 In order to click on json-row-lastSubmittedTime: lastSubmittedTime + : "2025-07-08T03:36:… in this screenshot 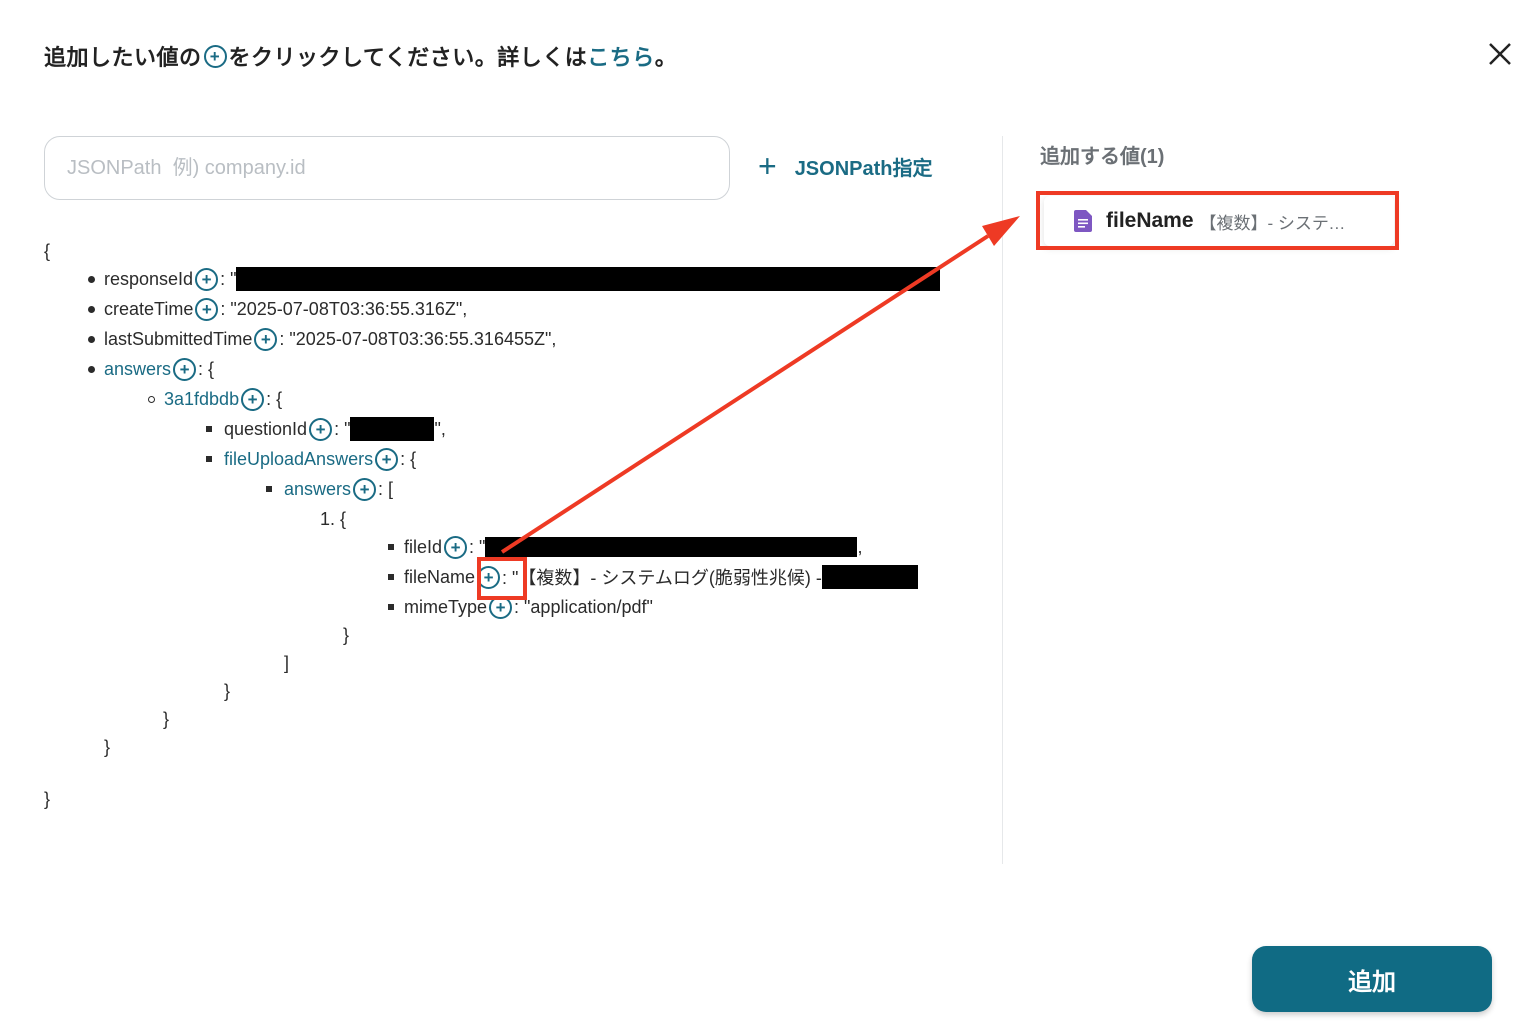, I will do `click(330, 339)`.